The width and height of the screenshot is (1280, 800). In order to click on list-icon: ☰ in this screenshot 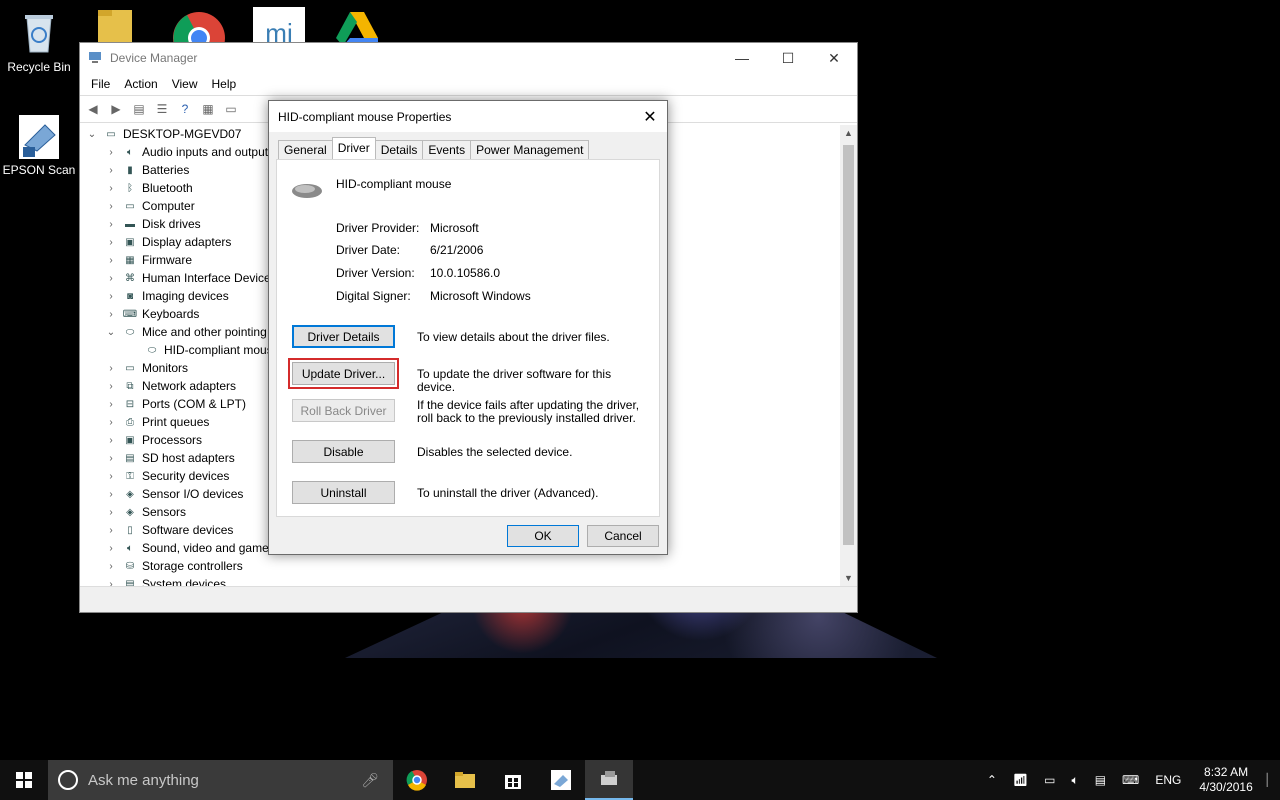, I will do `click(162, 109)`.